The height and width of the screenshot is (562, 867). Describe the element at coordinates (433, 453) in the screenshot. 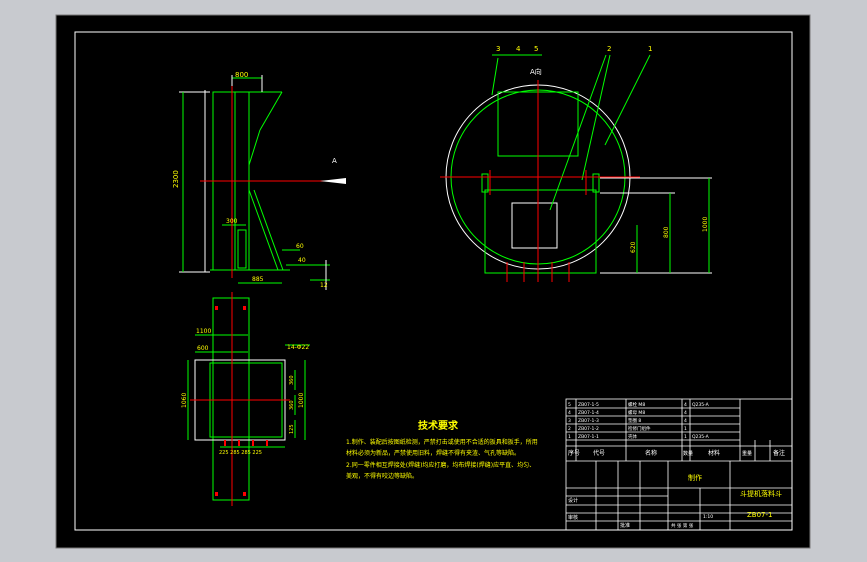

I see `tech-notes-line-2: 材料必须为新品，严禁使用旧料，焊缝不得有夹渣、气孔等缺陷。` at that location.